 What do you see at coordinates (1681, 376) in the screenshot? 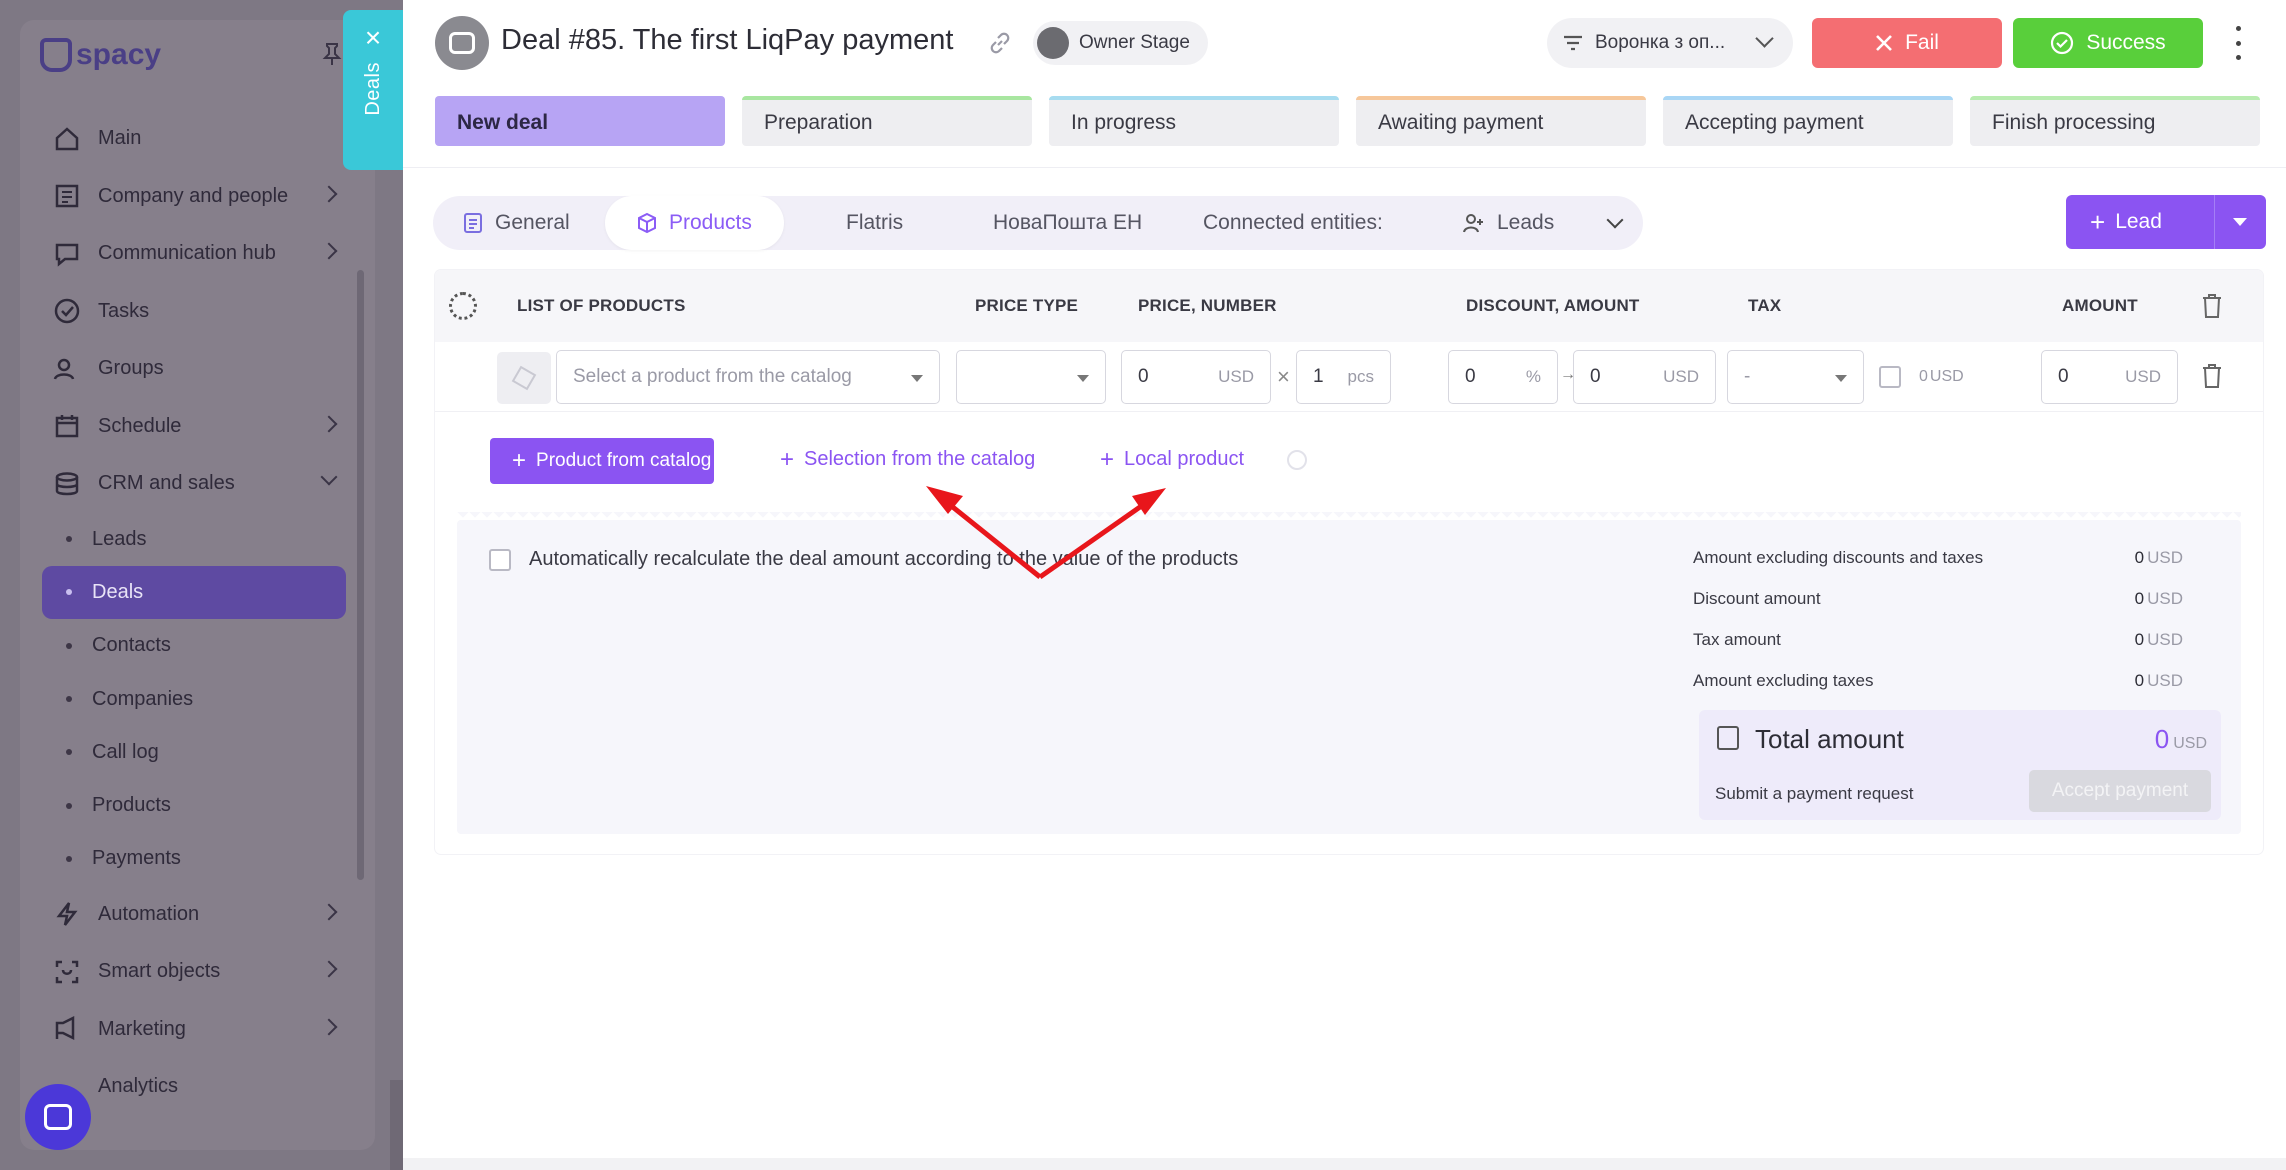
I see `discount-amount-unit: USD` at bounding box center [1681, 376].